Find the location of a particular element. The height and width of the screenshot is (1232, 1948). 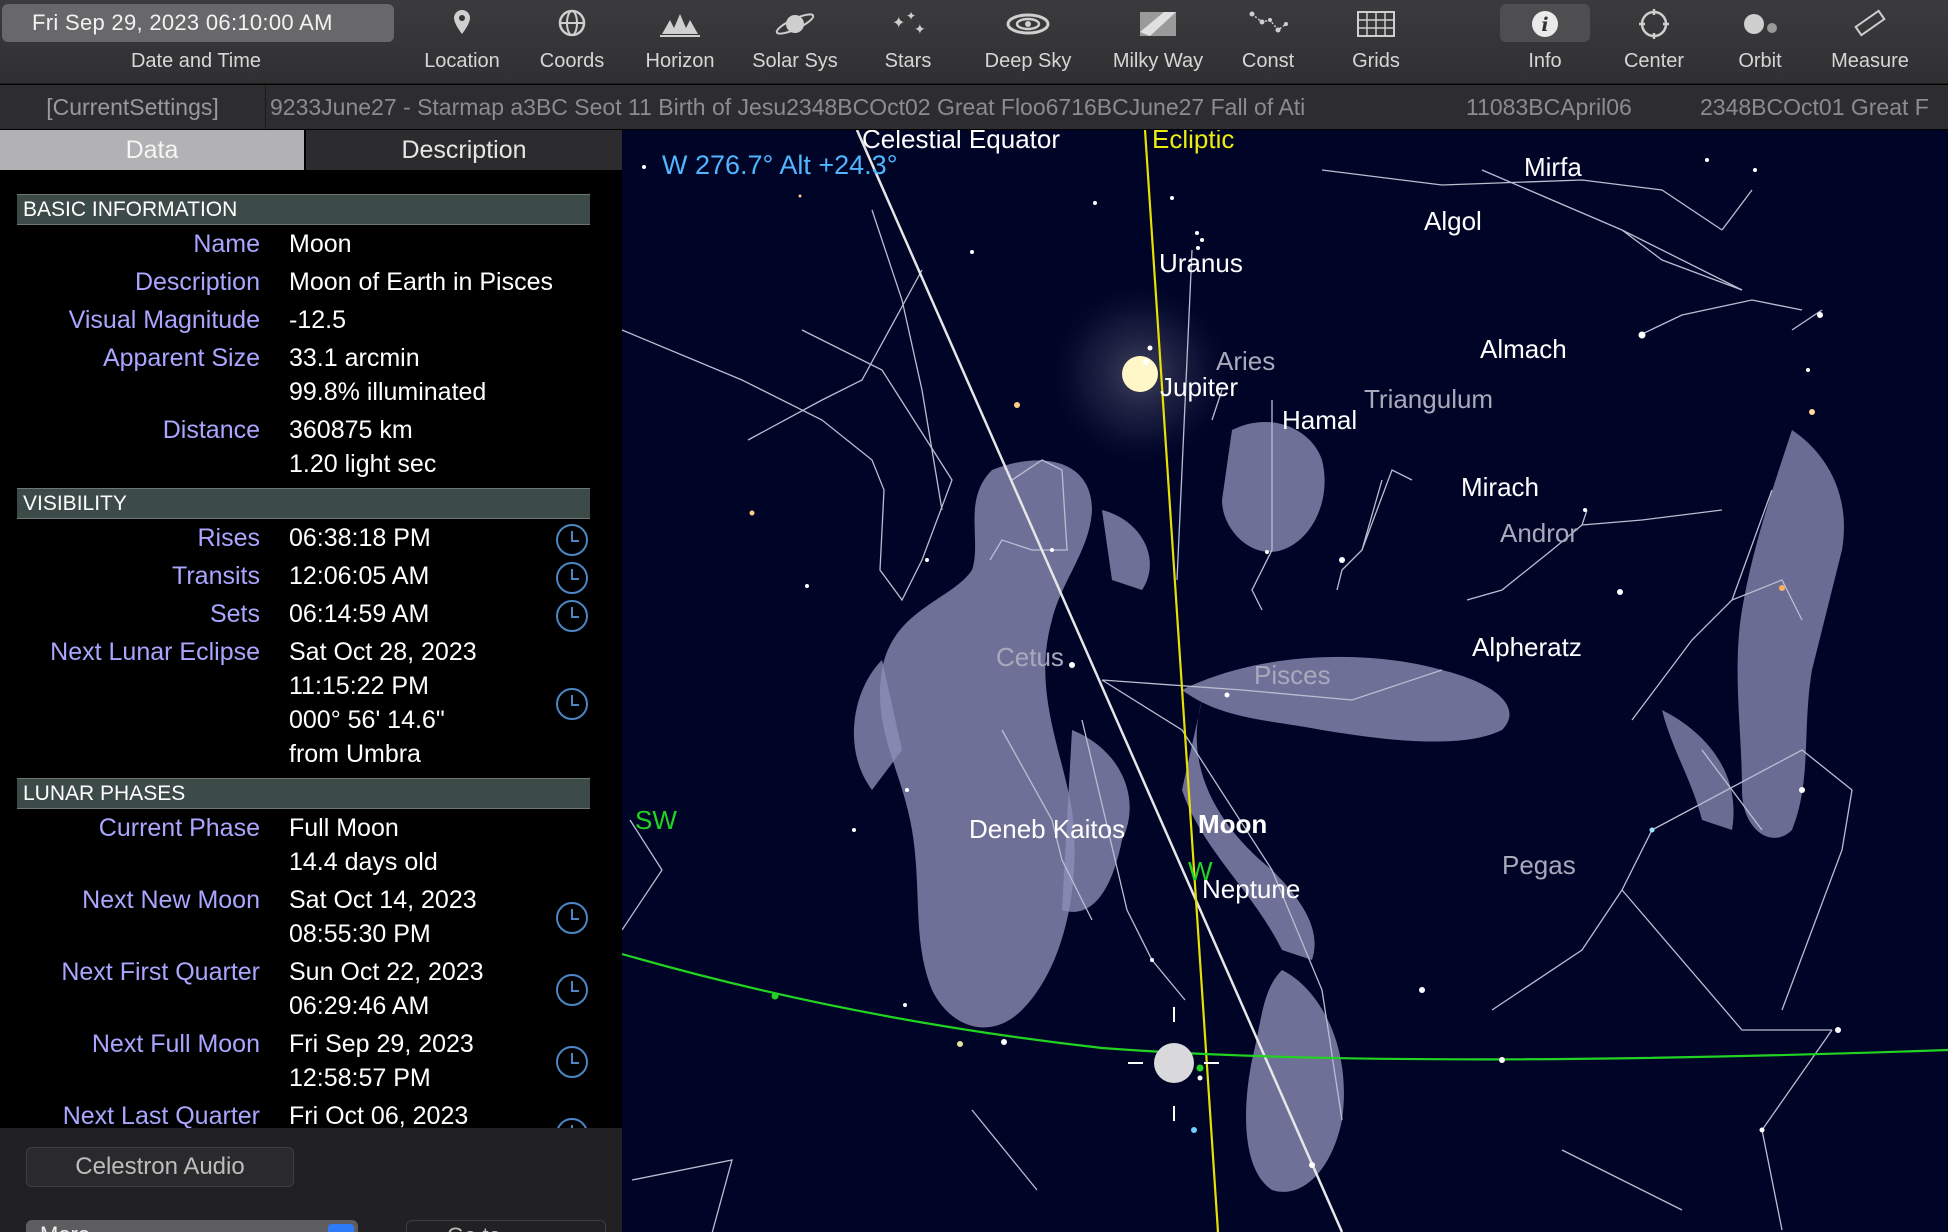

full-moon-clock-button is located at coordinates (572, 1062).